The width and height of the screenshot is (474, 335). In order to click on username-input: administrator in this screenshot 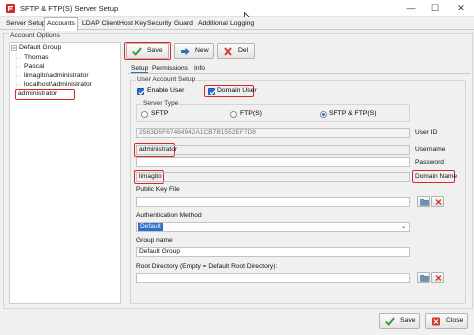, I will do `click(273, 150)`.